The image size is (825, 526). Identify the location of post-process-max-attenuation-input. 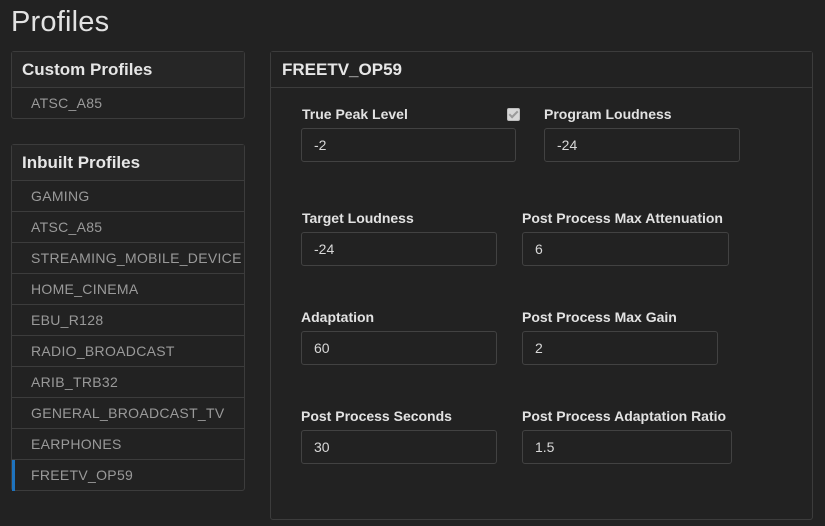
(625, 249).